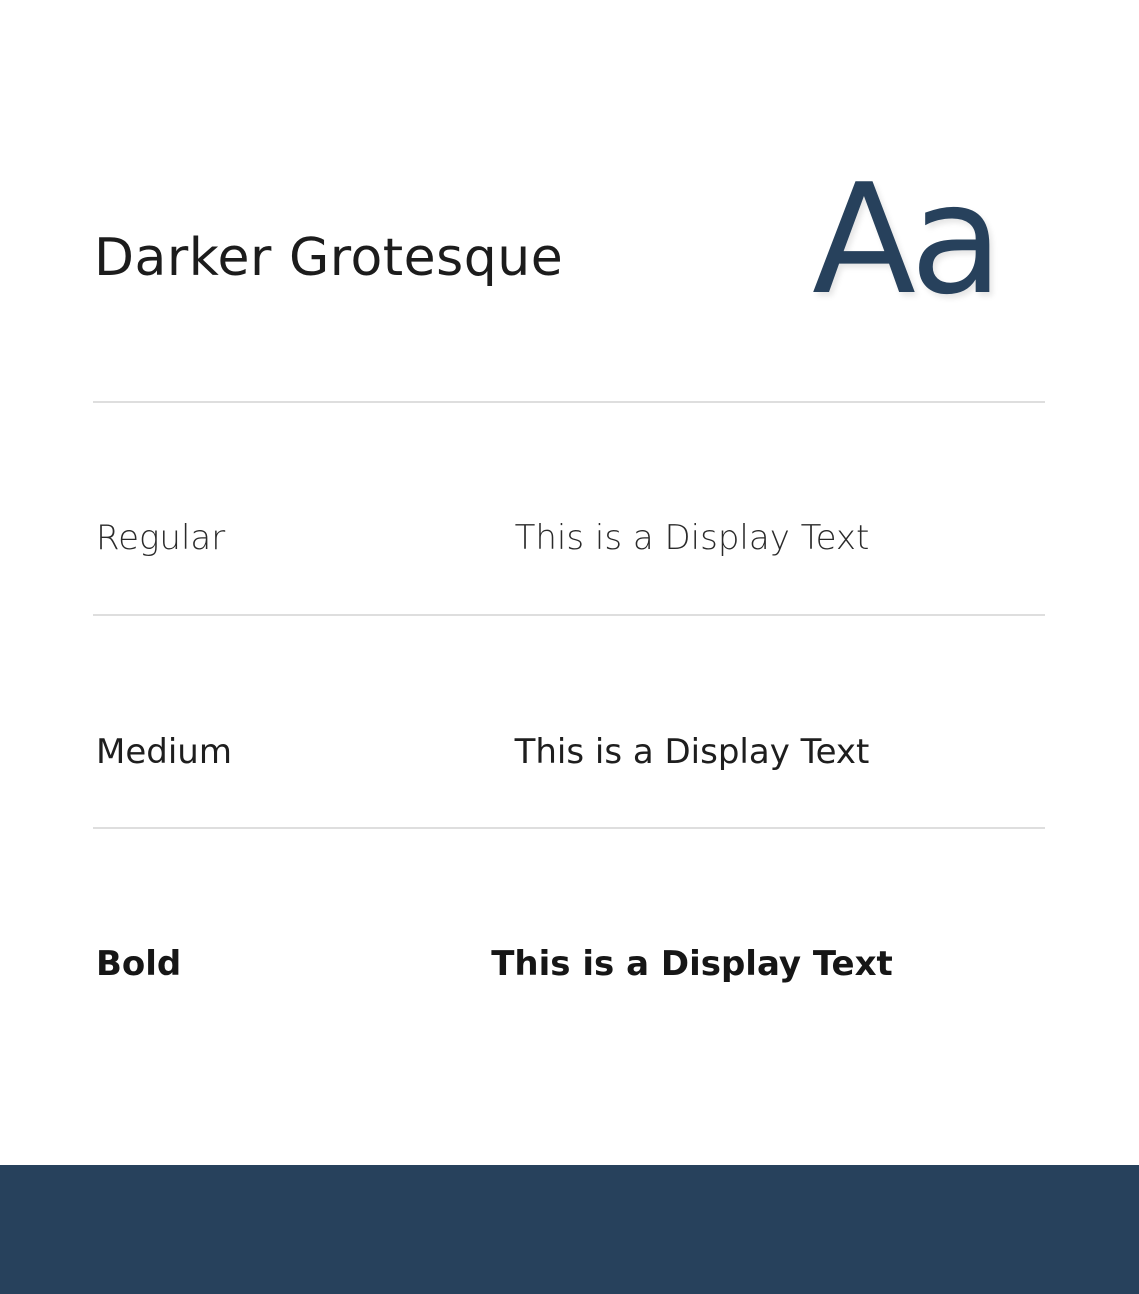  Describe the element at coordinates (569, 1229) in the screenshot. I see `footer-color-band` at that location.